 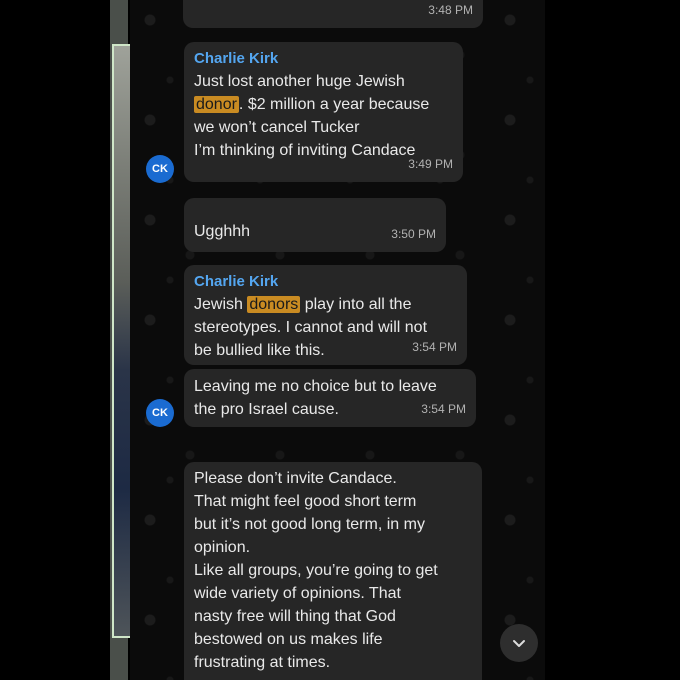 What do you see at coordinates (262, 662) in the screenshot?
I see `message-line: frustrating at times.` at bounding box center [262, 662].